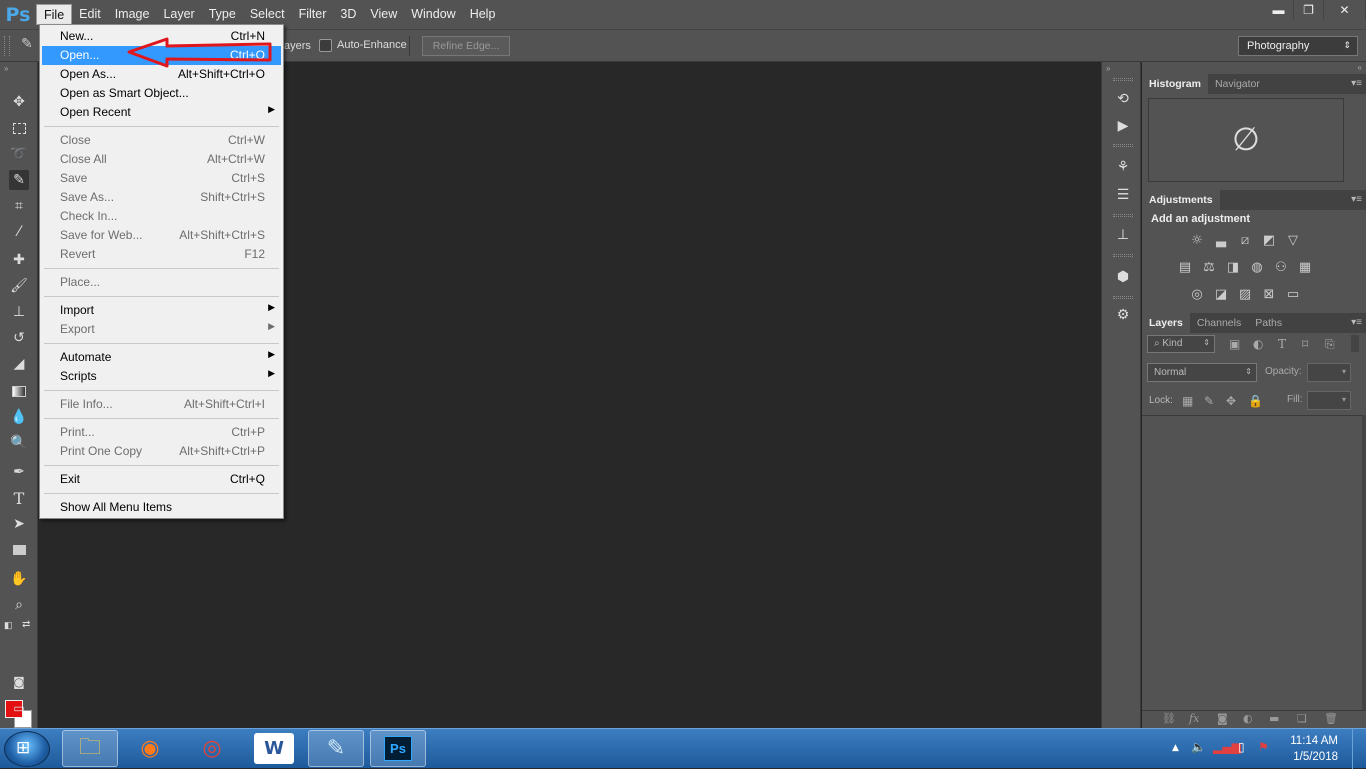 The height and width of the screenshot is (769, 1366). I want to click on menu-item-save-as: Save As... Shift+Ctrl+S, so click(161, 197).